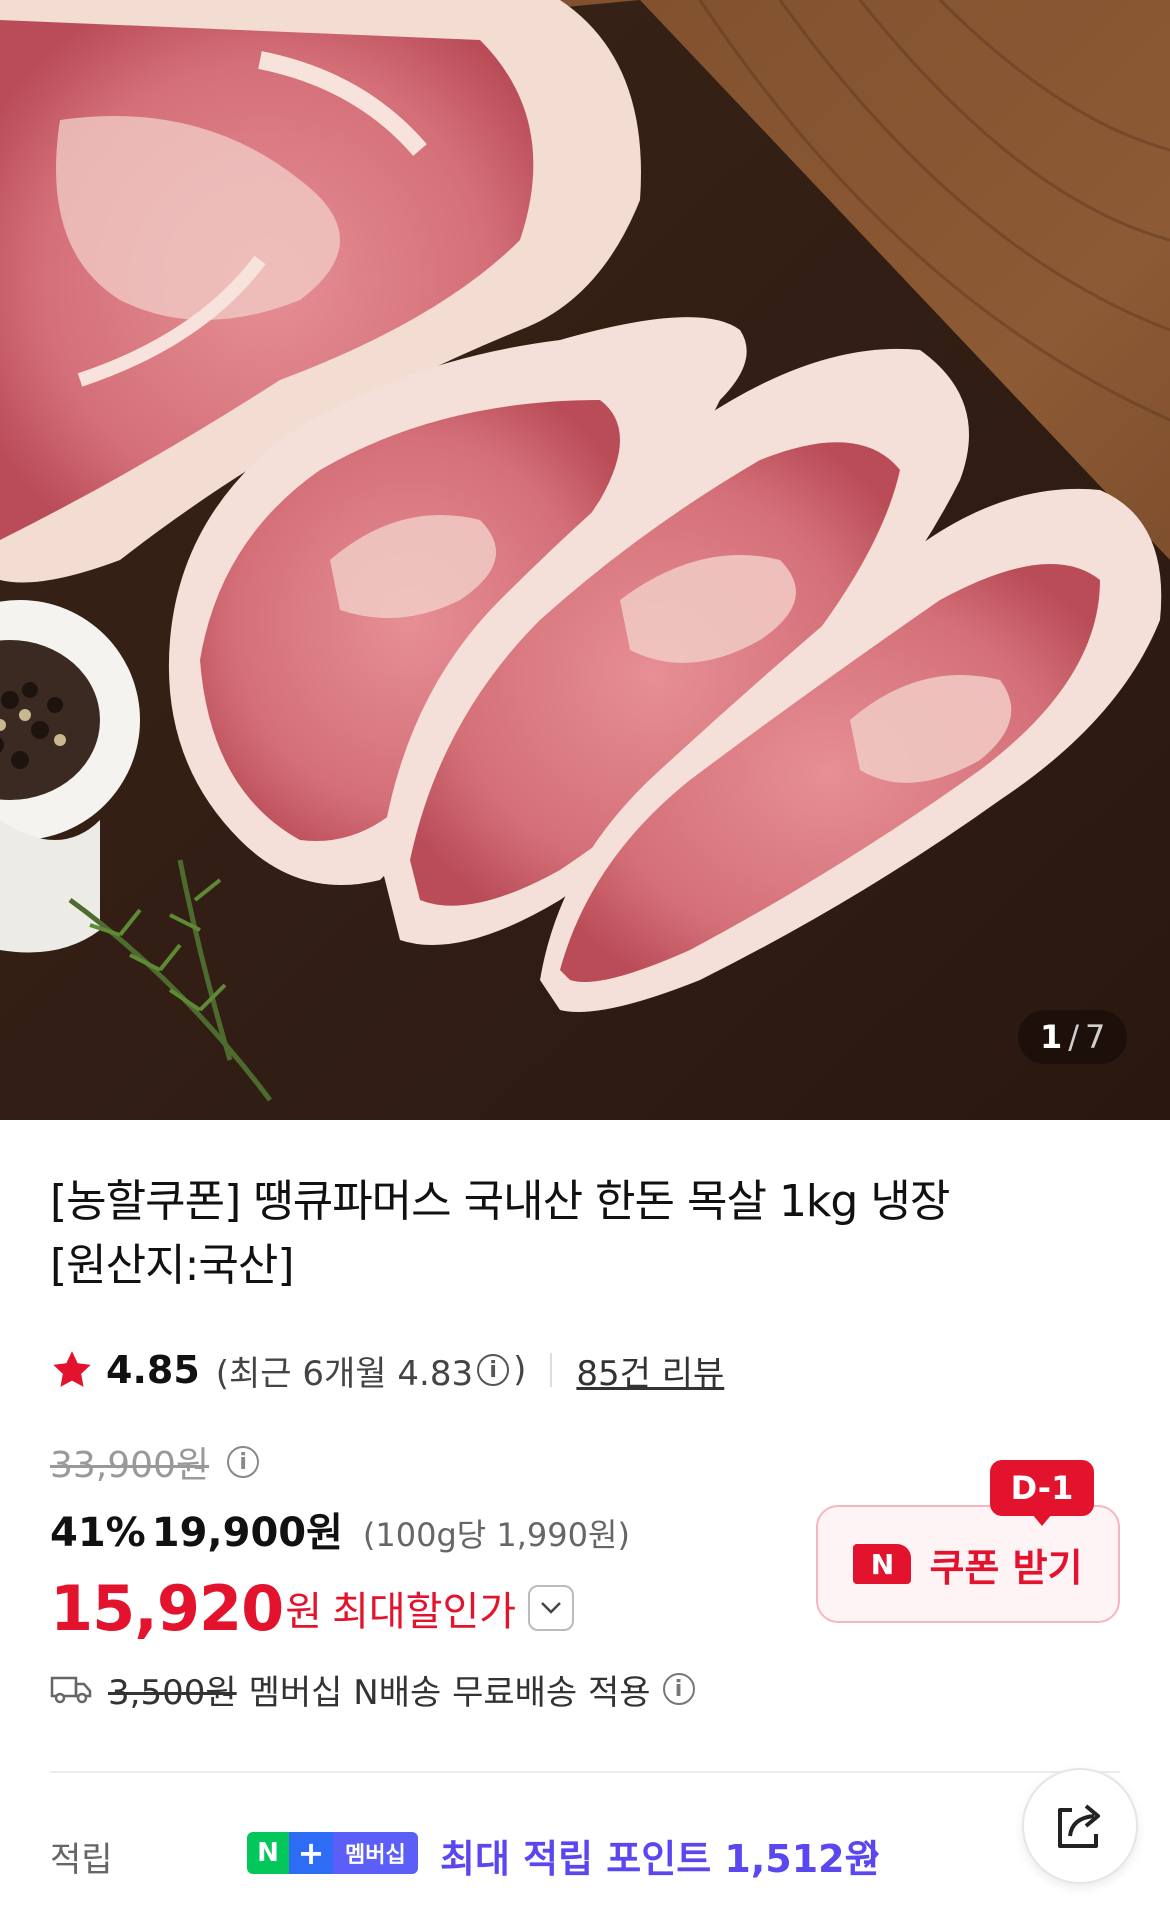 The width and height of the screenshot is (1170, 1913). I want to click on max-discount-toggle, so click(551, 1608).